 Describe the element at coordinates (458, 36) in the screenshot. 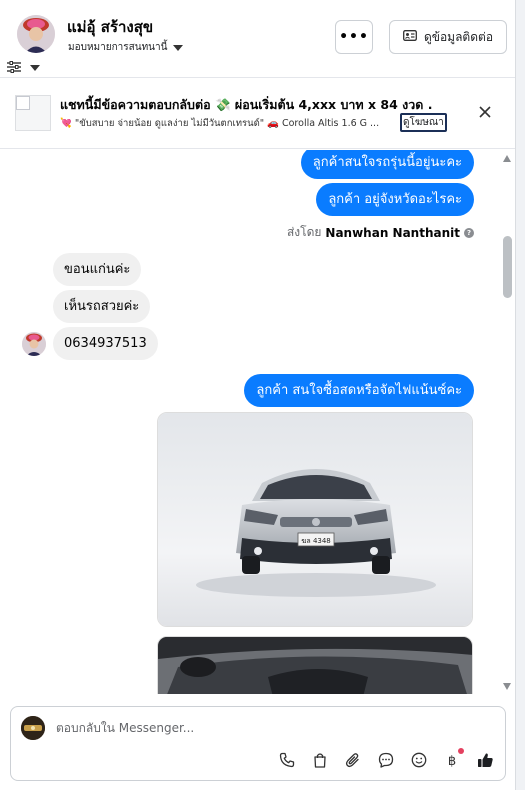

I see `view-contact-label: ดูข้อมูลติดต่อ` at that location.